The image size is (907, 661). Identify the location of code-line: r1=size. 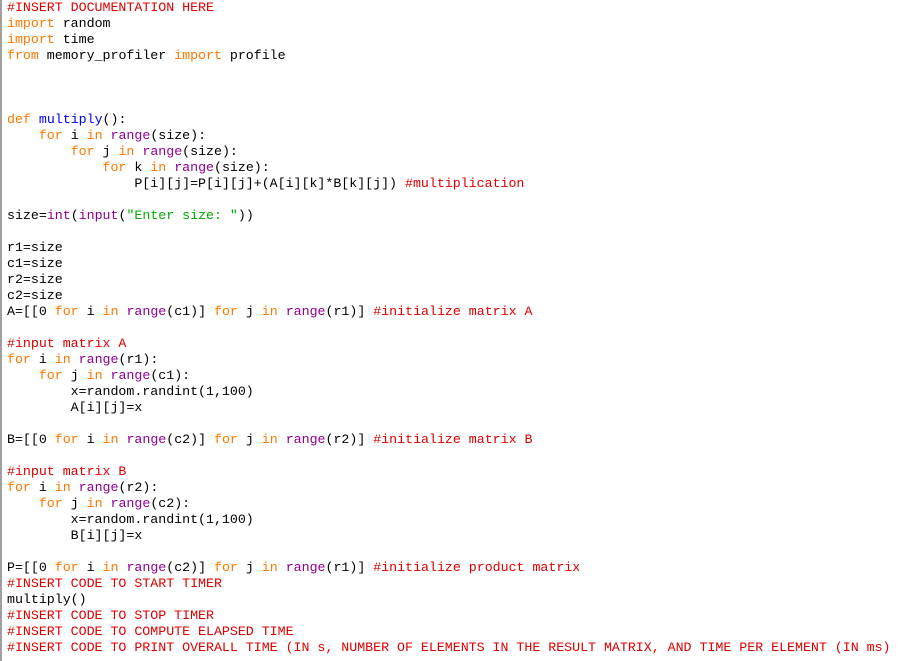
(449, 248).